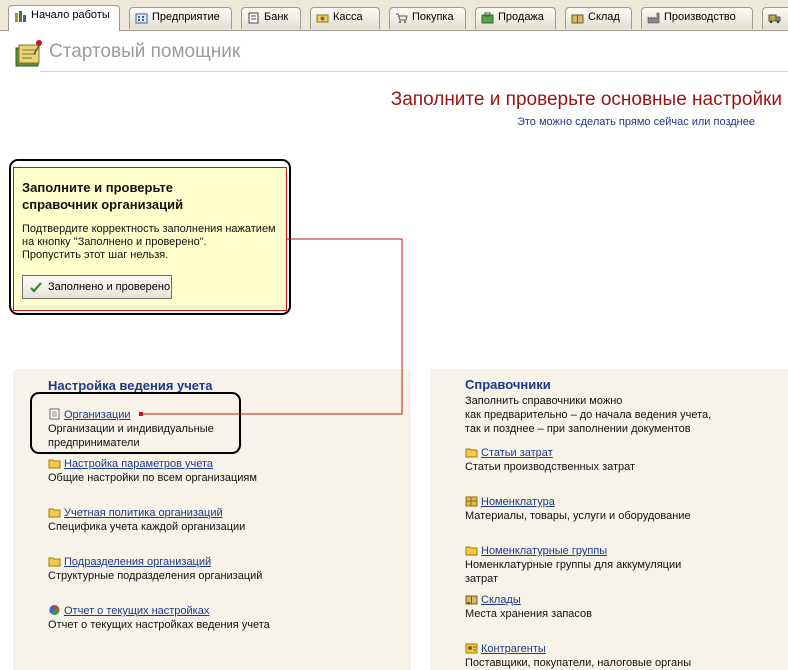 Image resolution: width=788 pixels, height=670 pixels. I want to click on production-icon, so click(653, 18).